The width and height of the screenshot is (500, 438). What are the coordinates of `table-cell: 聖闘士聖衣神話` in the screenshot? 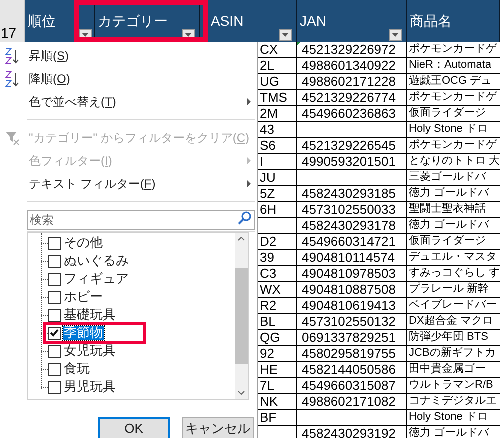 It's located at (447, 209).